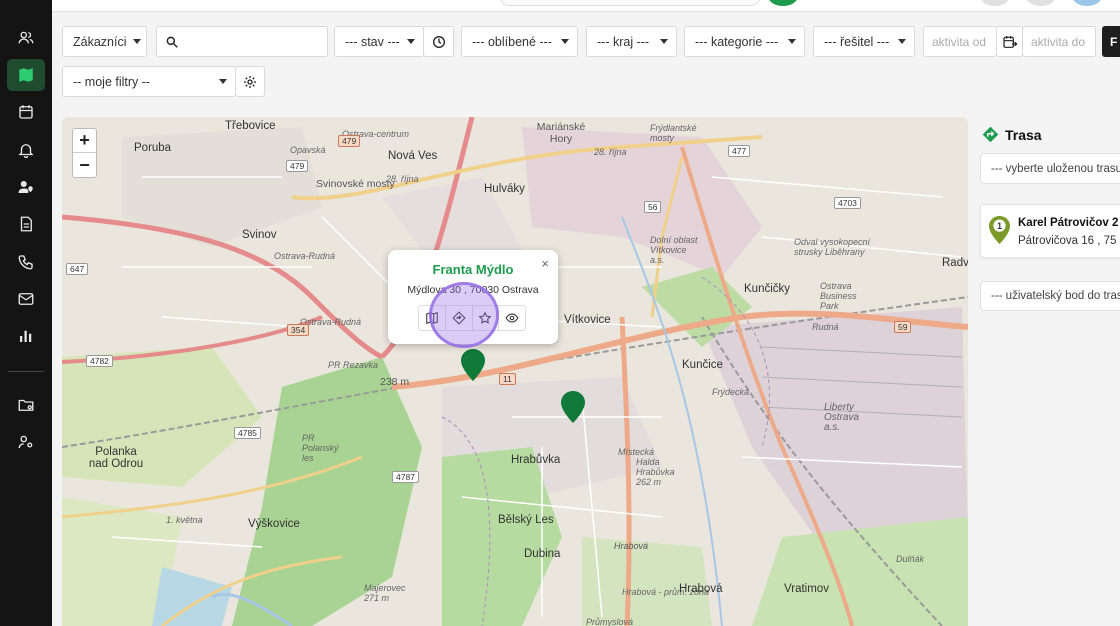 The width and height of the screenshot is (1120, 626). Describe the element at coordinates (250, 126) in the screenshot. I see `map-label: Třebovice` at that location.